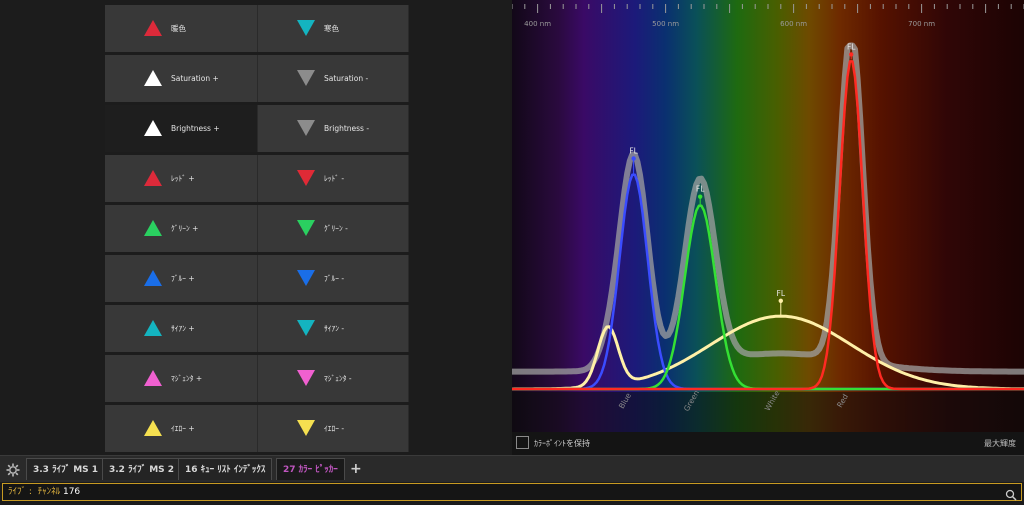  I want to click on axis-tick-label: 600 nm, so click(793, 24).